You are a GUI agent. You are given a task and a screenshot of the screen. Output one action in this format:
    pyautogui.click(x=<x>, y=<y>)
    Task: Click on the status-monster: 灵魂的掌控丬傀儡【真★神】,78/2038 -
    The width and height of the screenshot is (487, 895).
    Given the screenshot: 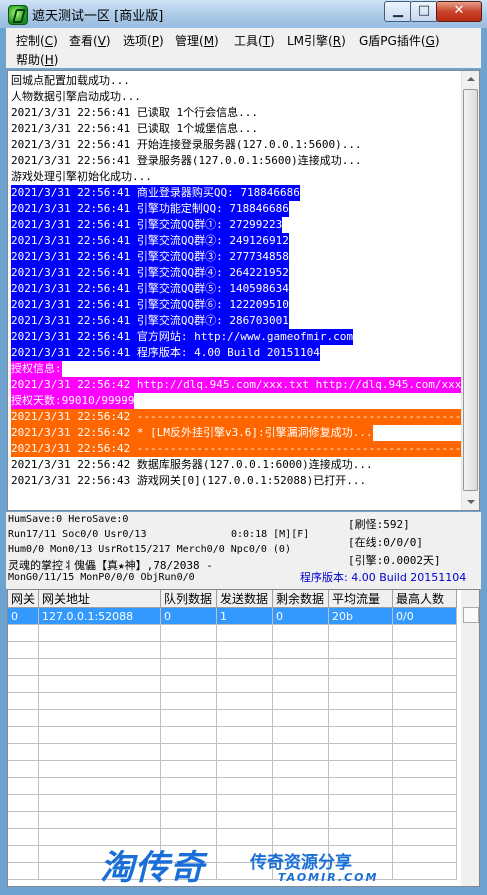 What is the action you would take?
    pyautogui.click(x=110, y=565)
    